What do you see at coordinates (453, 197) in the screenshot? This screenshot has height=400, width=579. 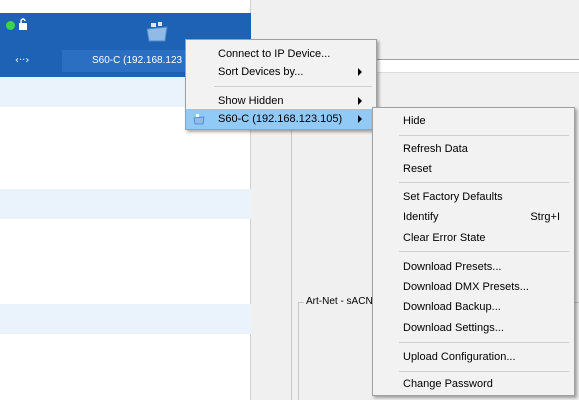 I see `menu-item-label: Set Factory Defaults` at bounding box center [453, 197].